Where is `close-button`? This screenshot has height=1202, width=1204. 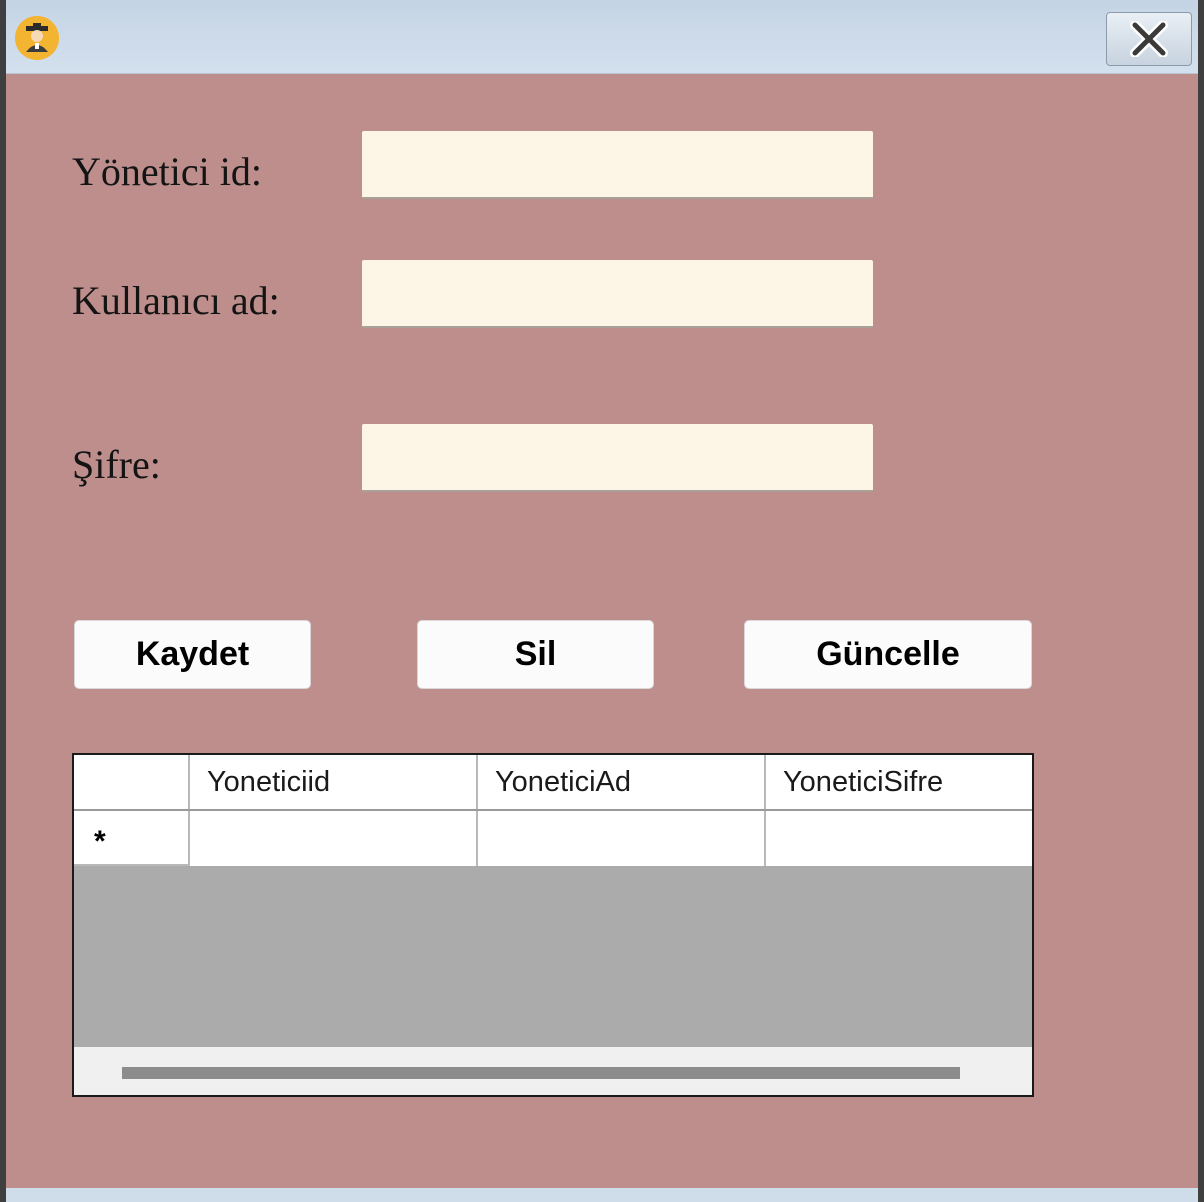 close-button is located at coordinates (1149, 39).